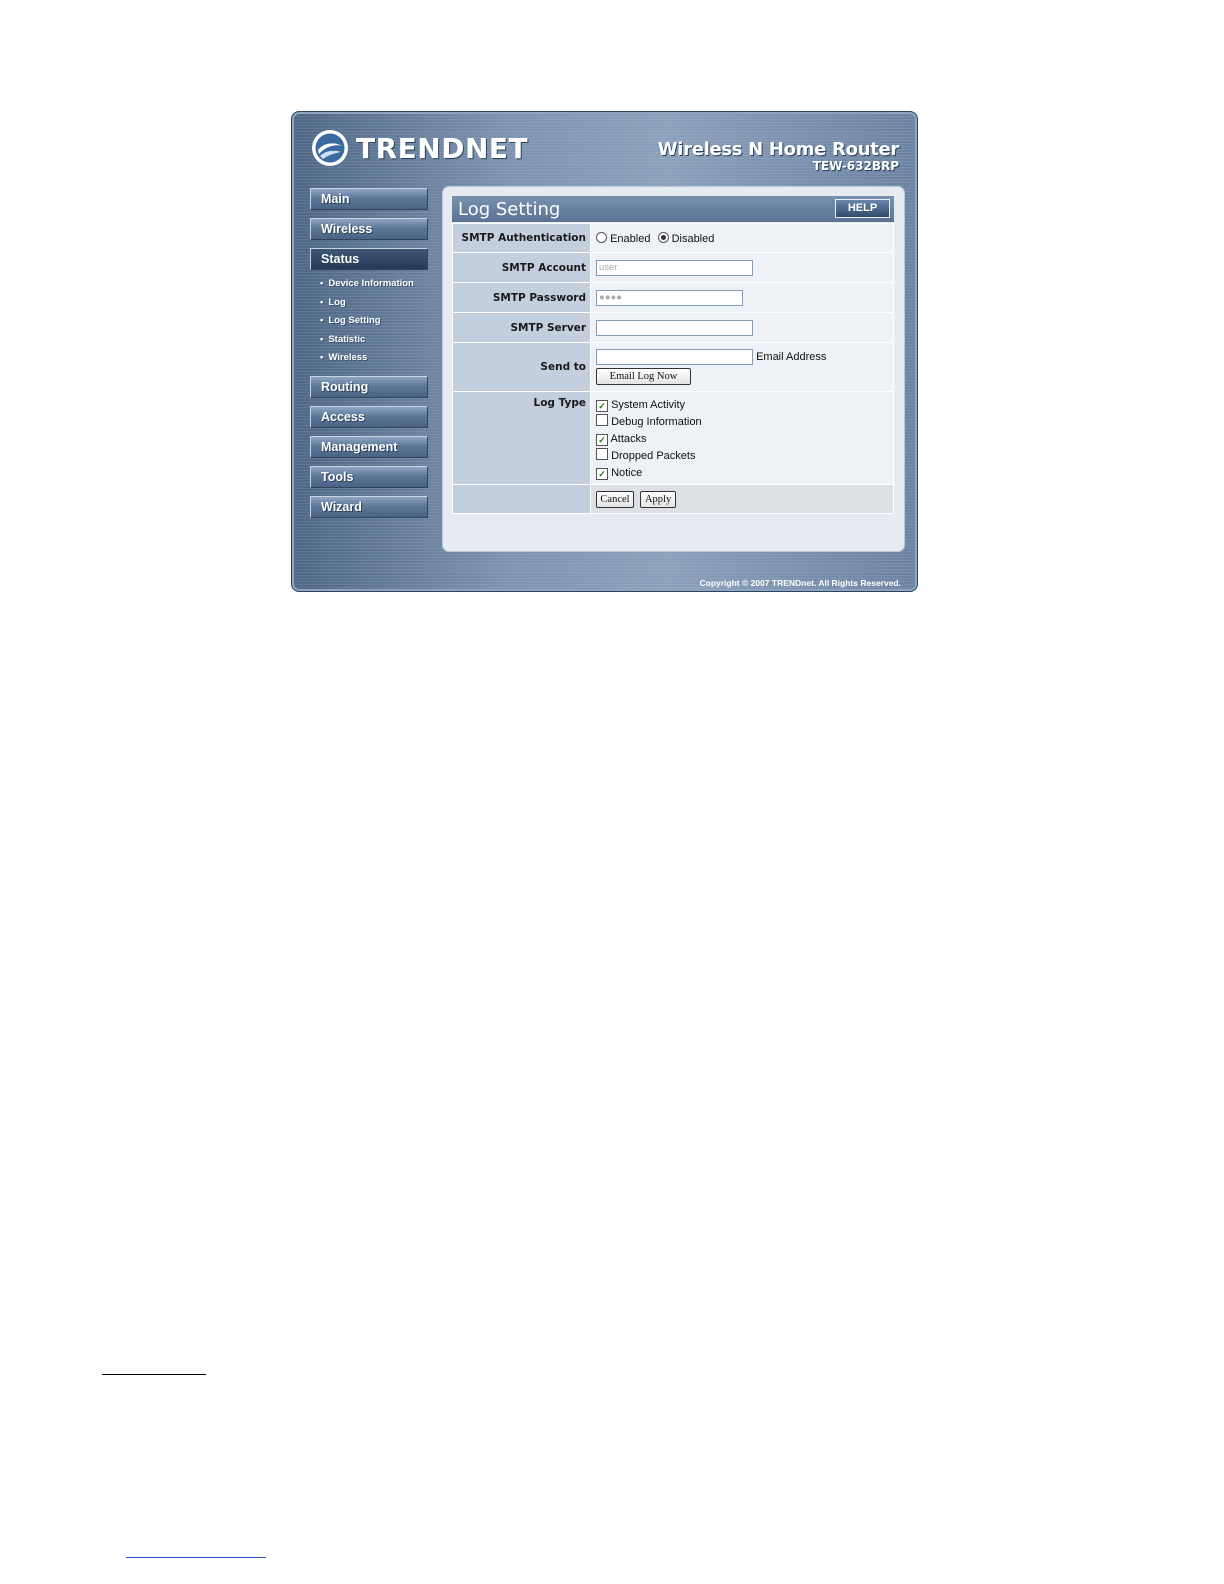 Image resolution: width=1224 pixels, height=1584 pixels. What do you see at coordinates (693, 238) in the screenshot?
I see `radio-label-disabled: Disabled` at bounding box center [693, 238].